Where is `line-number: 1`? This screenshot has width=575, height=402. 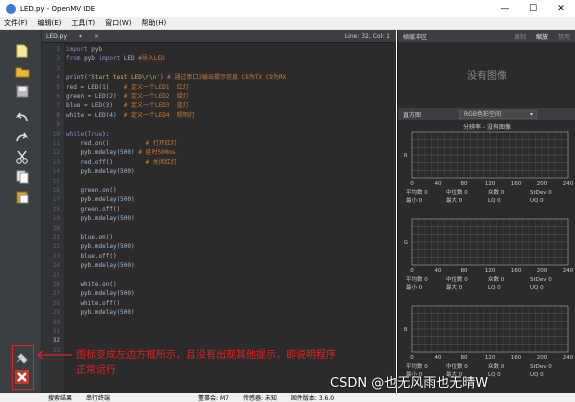
line-number: 1 is located at coordinates (58, 49).